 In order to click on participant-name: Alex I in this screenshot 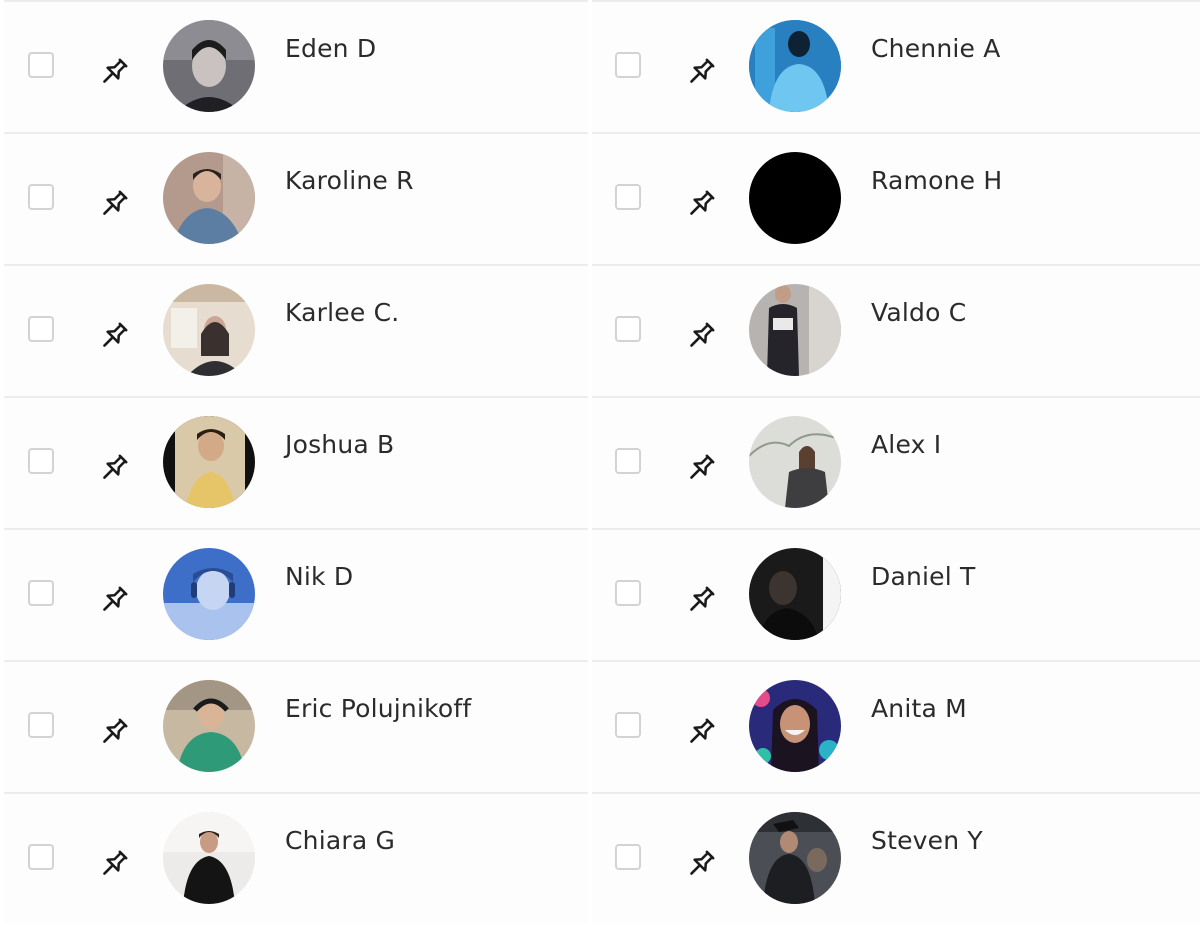, I will do `click(906, 444)`.